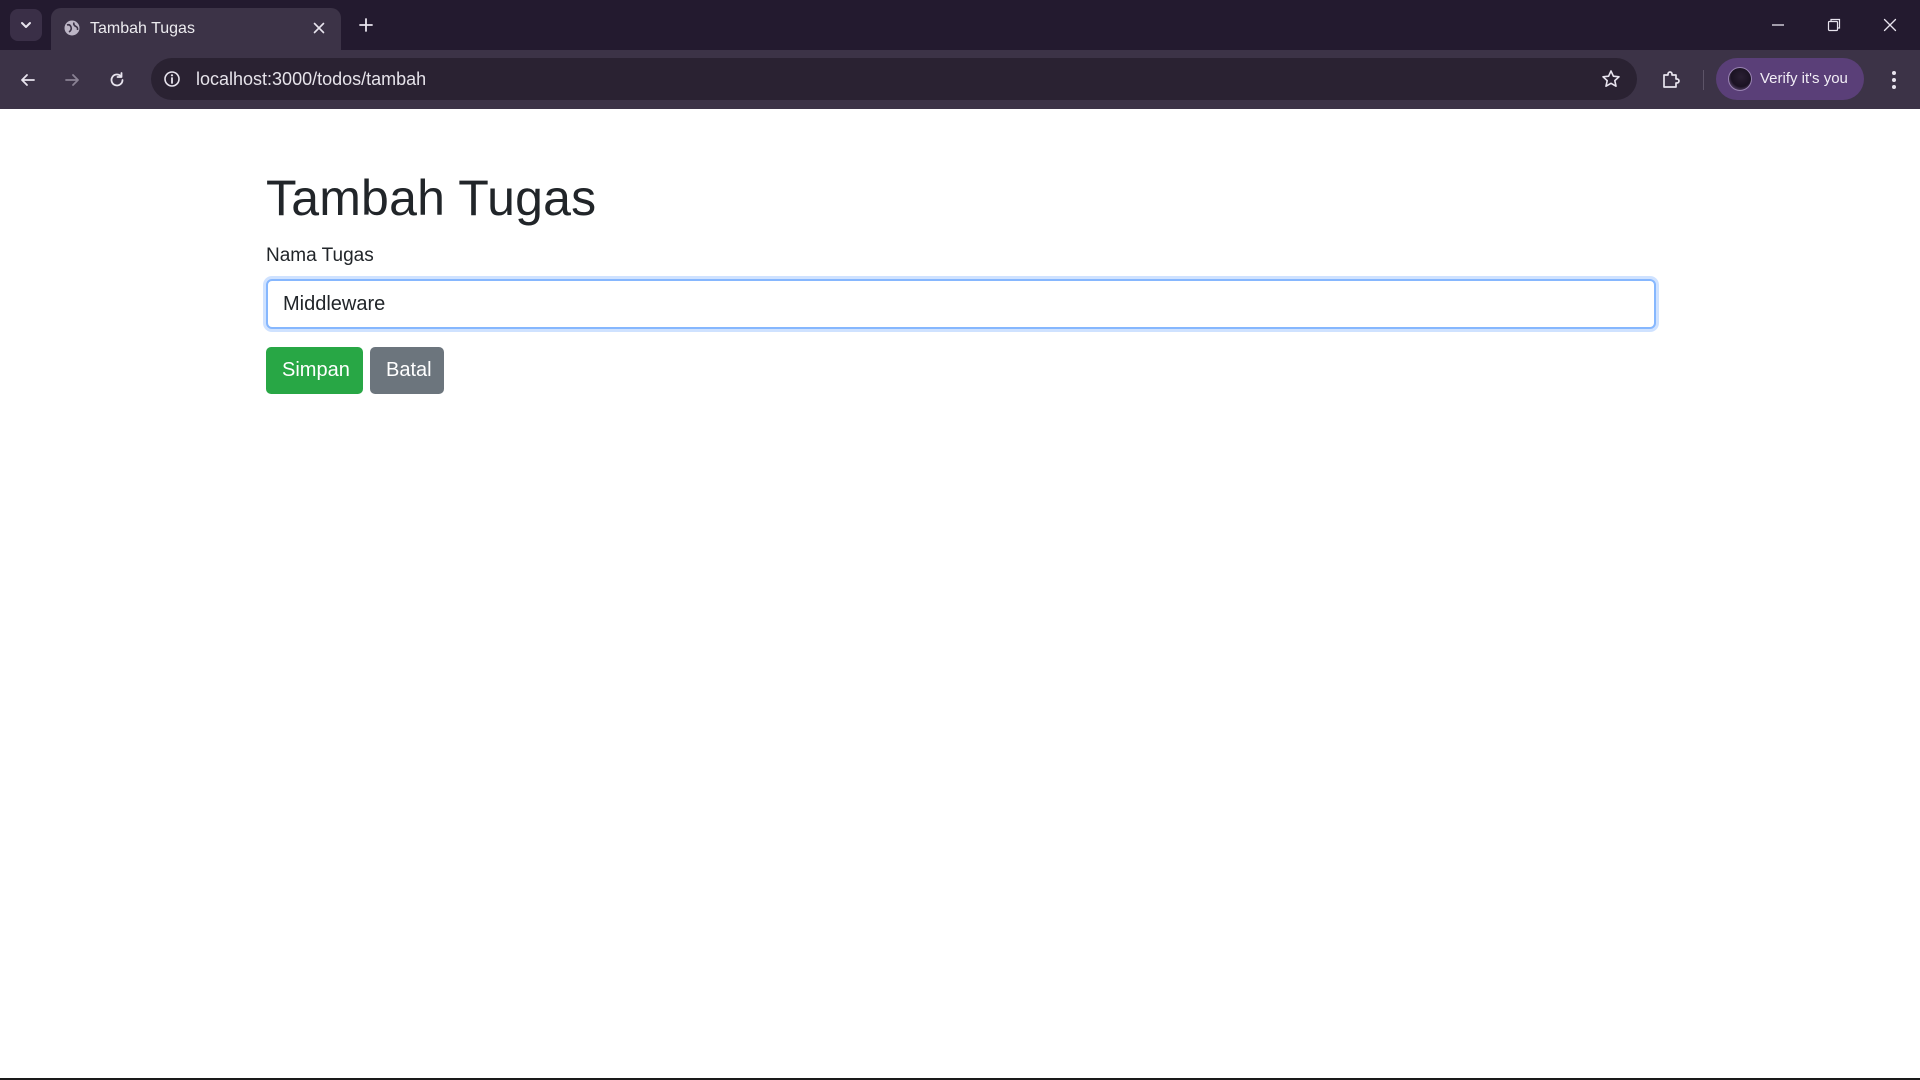 The image size is (1920, 1080). Describe the element at coordinates (431, 198) in the screenshot. I see `page-title: Tambah Tugas` at that location.